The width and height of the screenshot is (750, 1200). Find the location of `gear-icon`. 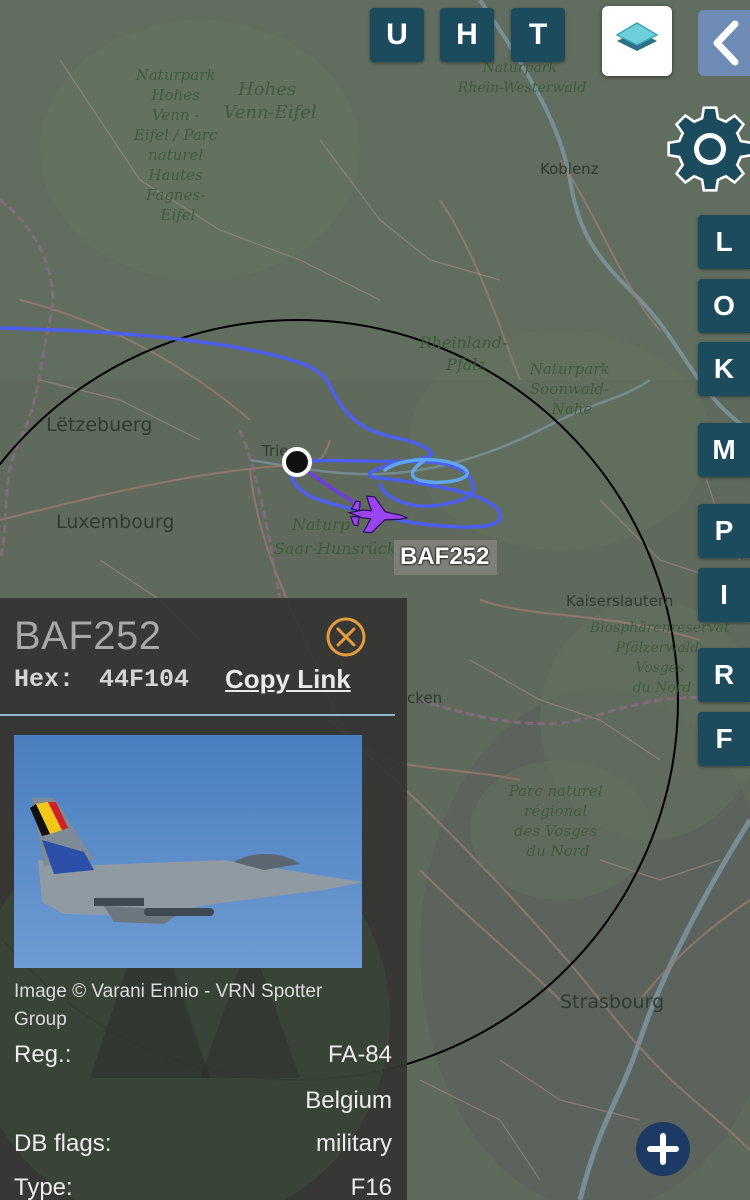

gear-icon is located at coordinates (708, 149).